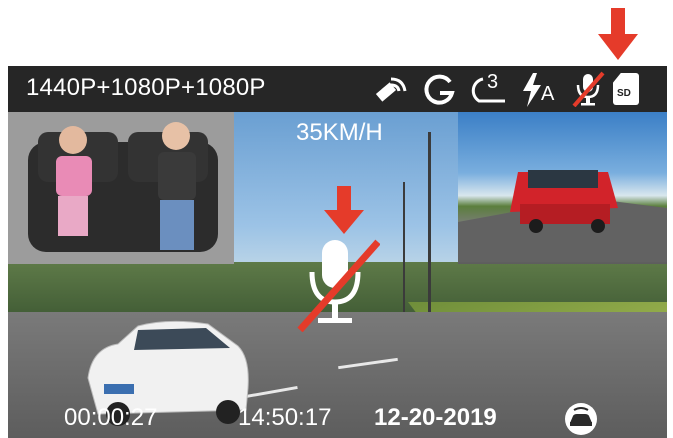 The width and height of the screenshot is (673, 438). I want to click on rear-scene, so click(562, 216).